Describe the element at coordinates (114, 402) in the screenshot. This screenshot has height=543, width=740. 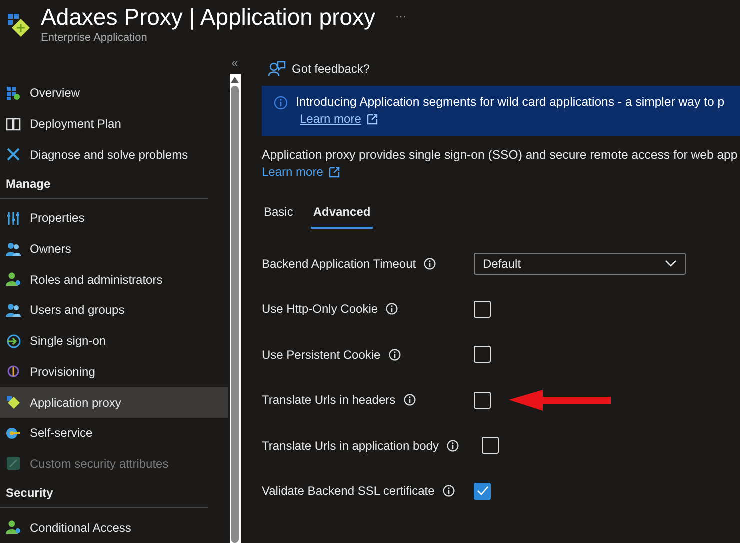
I see `nav-item: Application proxy` at that location.